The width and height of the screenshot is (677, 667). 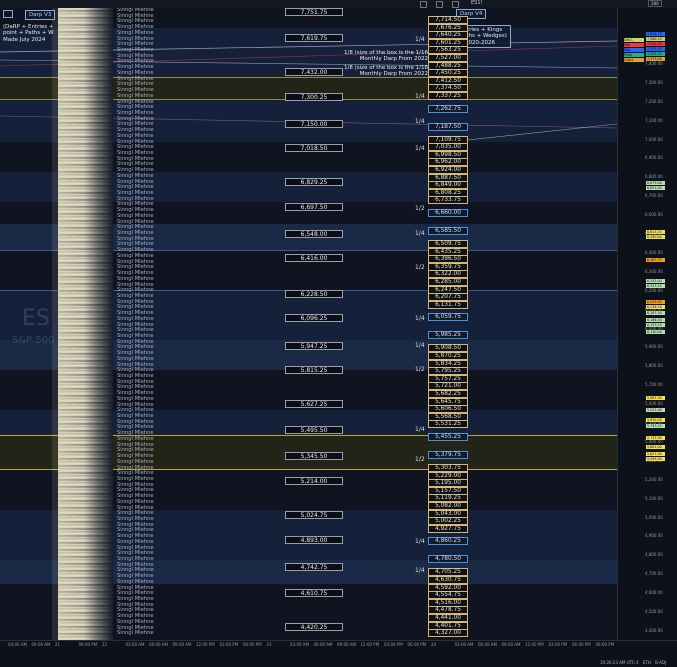 What do you see at coordinates (314, 72) in the screenshot?
I see `price-level-label: 7,432.00` at bounding box center [314, 72].